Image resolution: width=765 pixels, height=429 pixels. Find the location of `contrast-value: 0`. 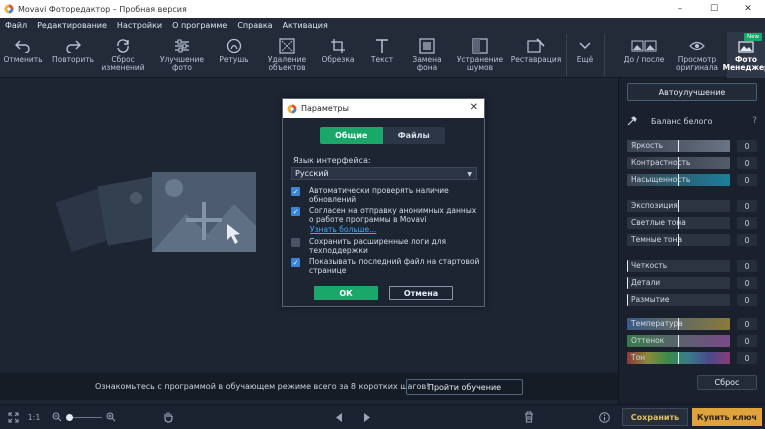

contrast-value: 0 is located at coordinates (747, 163).